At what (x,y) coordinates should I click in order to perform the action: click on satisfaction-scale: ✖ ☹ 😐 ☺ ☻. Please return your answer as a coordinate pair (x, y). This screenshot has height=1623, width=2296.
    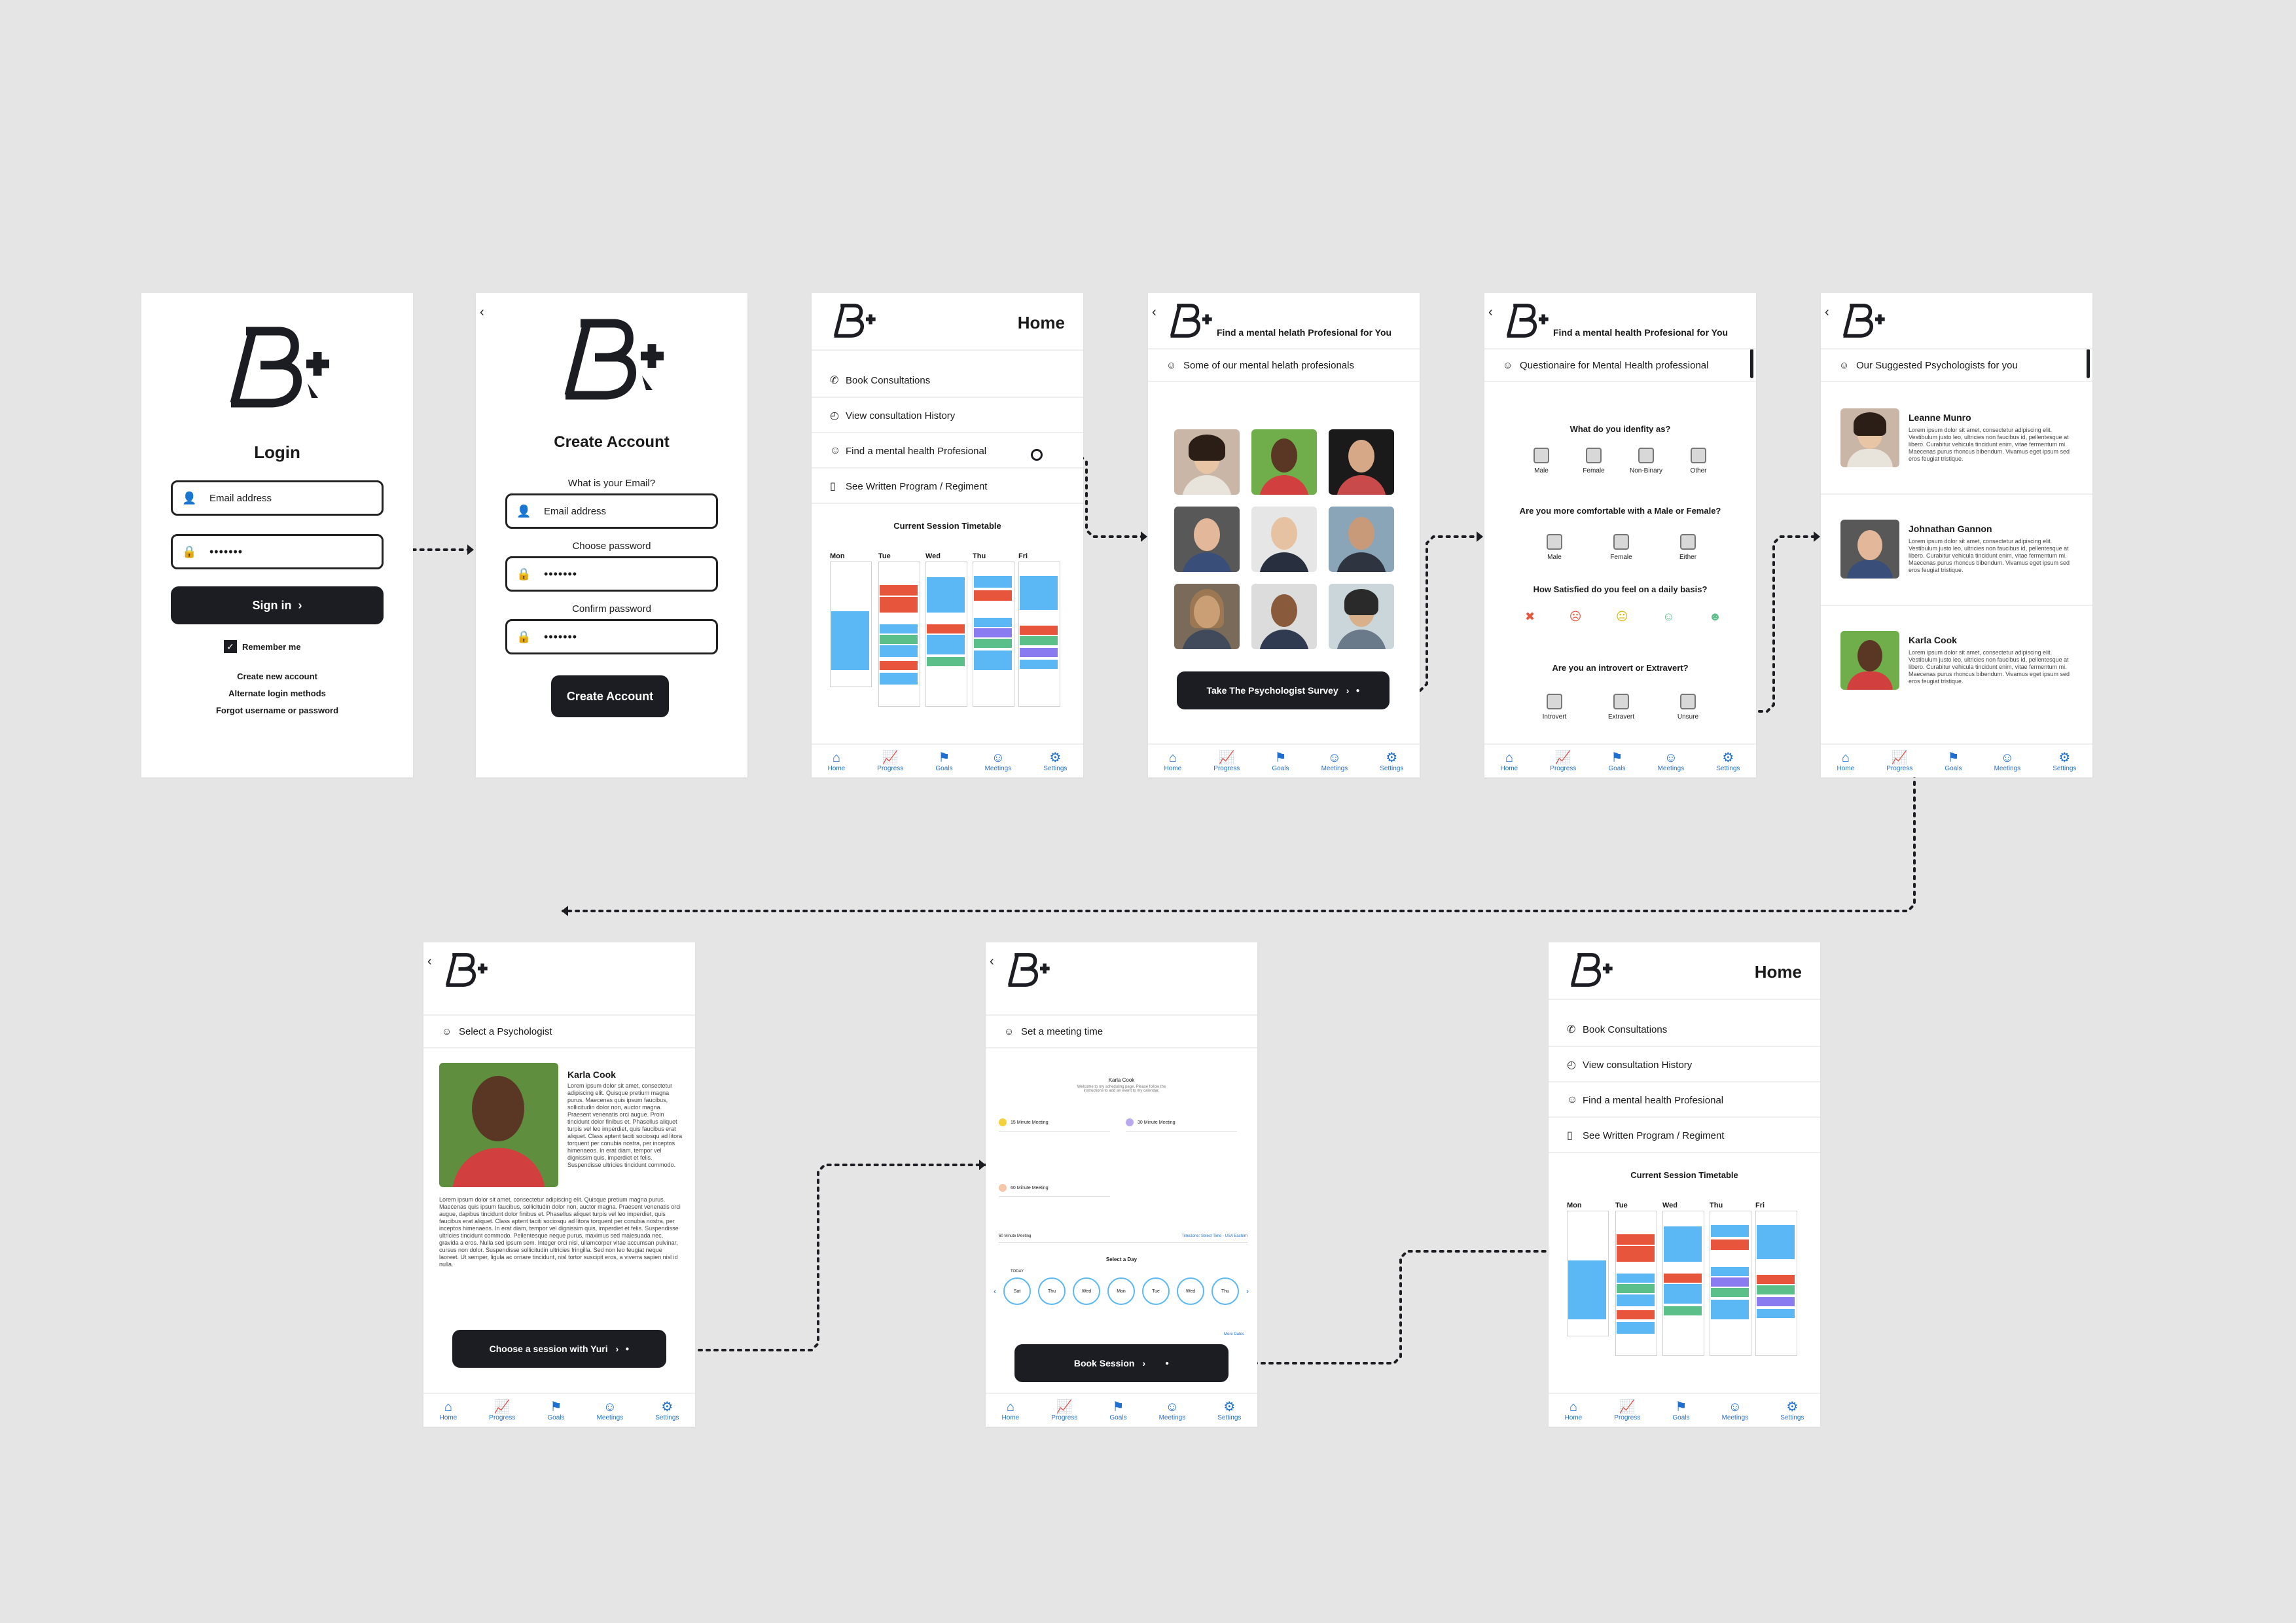
    Looking at the image, I should click on (1623, 617).